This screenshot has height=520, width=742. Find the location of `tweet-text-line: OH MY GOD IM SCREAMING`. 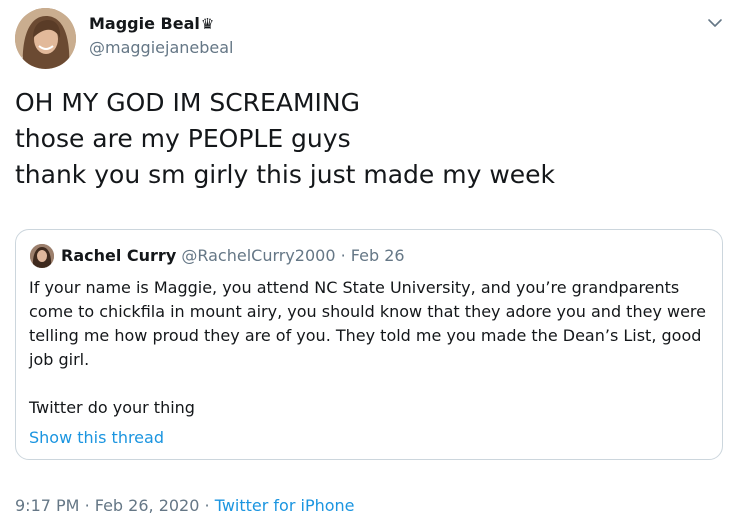

tweet-text-line: OH MY GOD IM SCREAMING is located at coordinates (187, 102).